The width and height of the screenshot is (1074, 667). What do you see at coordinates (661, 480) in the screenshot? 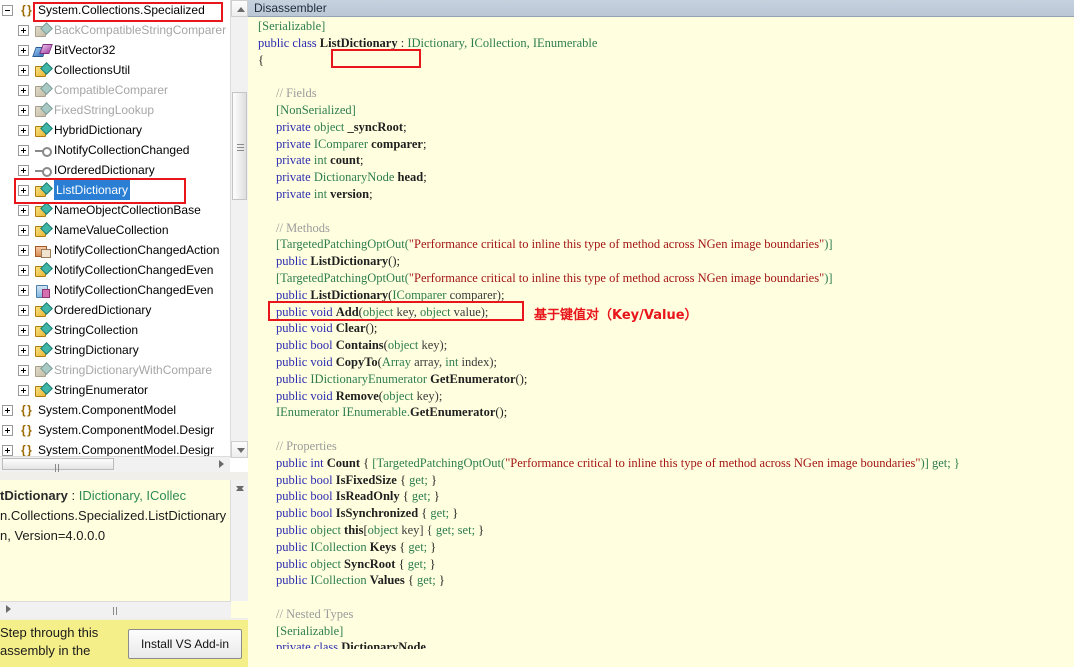
I see `code-line: public bool IsFixedSize { get; }` at bounding box center [661, 480].